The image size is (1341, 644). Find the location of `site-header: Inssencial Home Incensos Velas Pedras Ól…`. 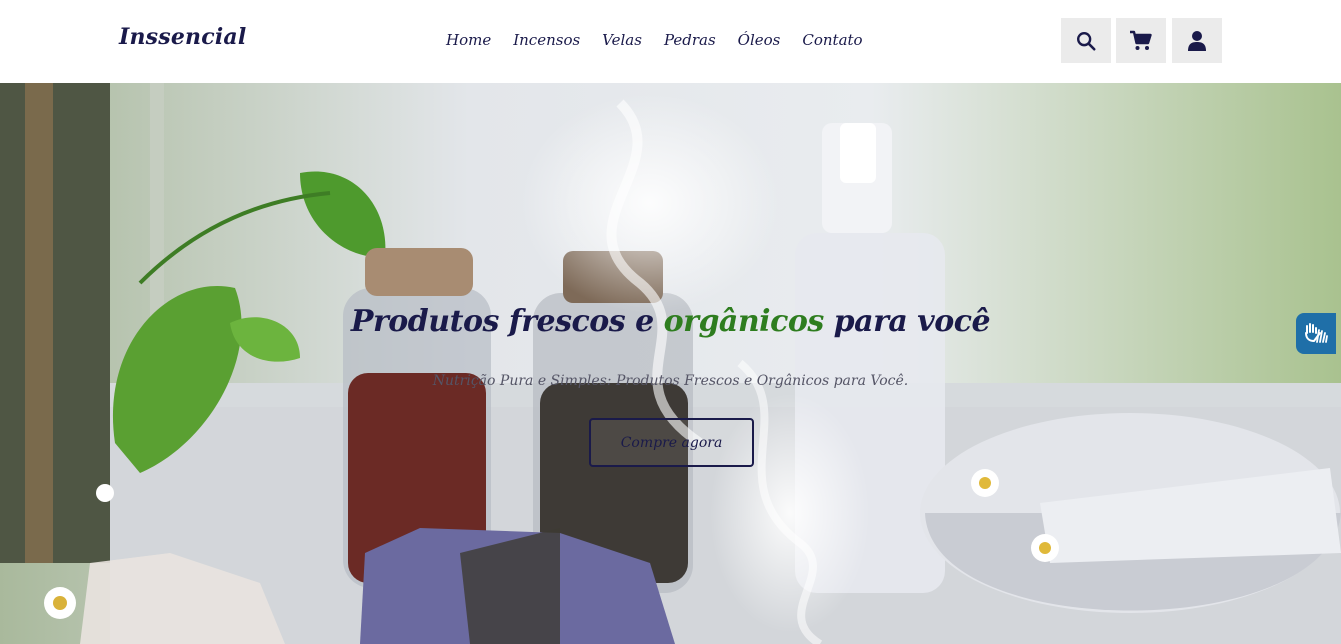

site-header: Inssencial Home Incensos Velas Pedras Ól… is located at coordinates (670, 41).